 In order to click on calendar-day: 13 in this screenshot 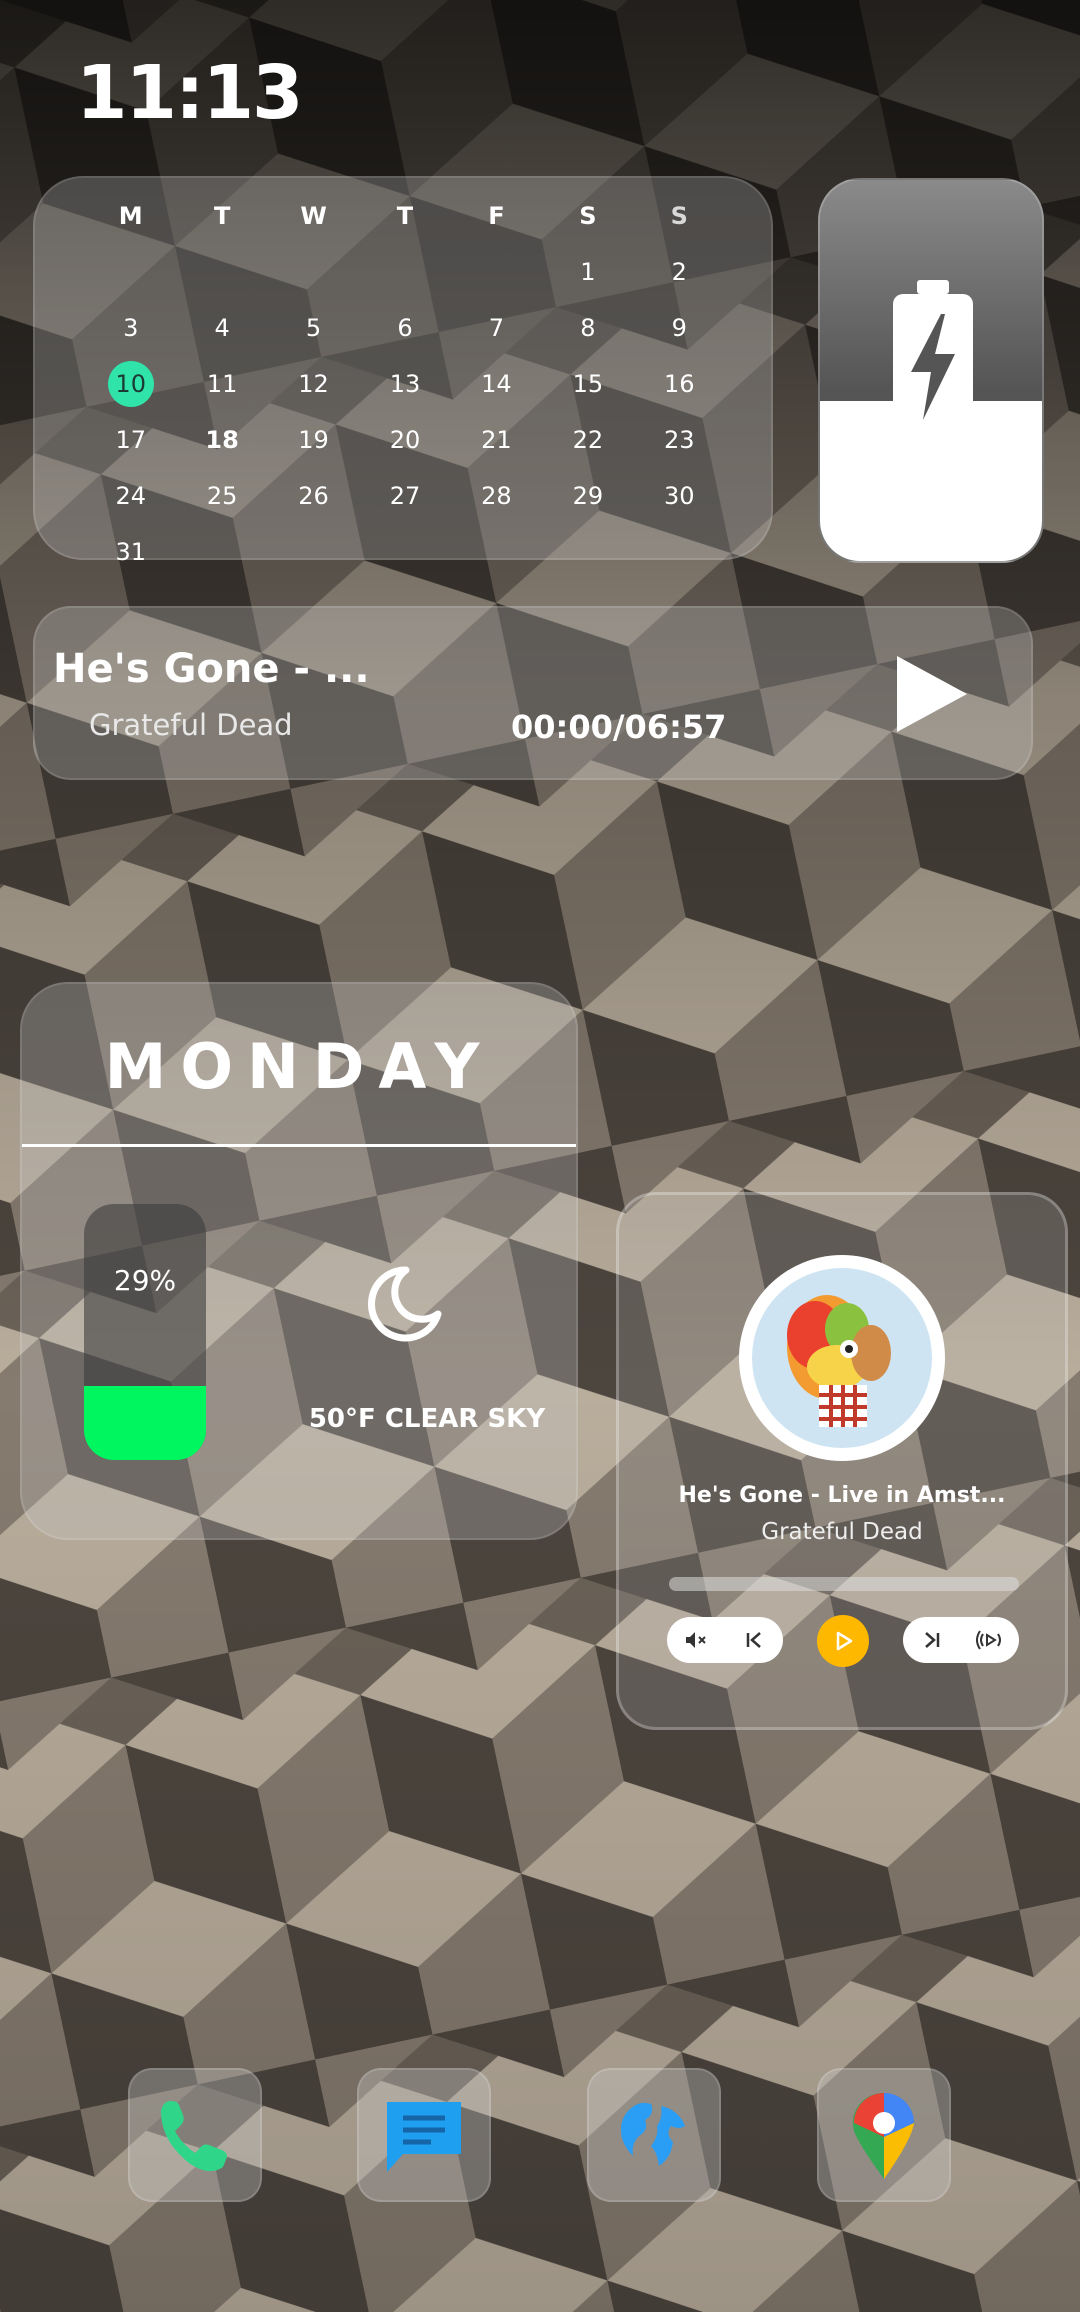, I will do `click(404, 384)`.